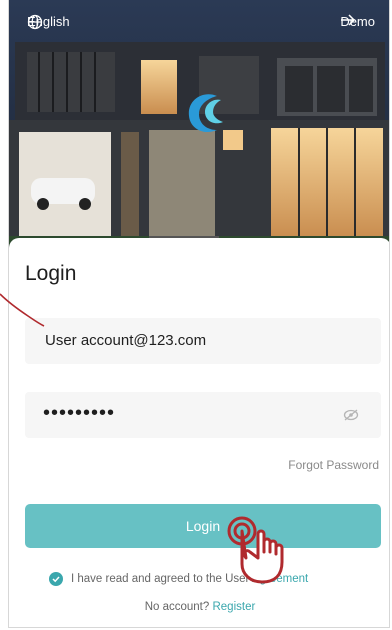  What do you see at coordinates (351, 415) in the screenshot?
I see `eye-off-icon` at bounding box center [351, 415].